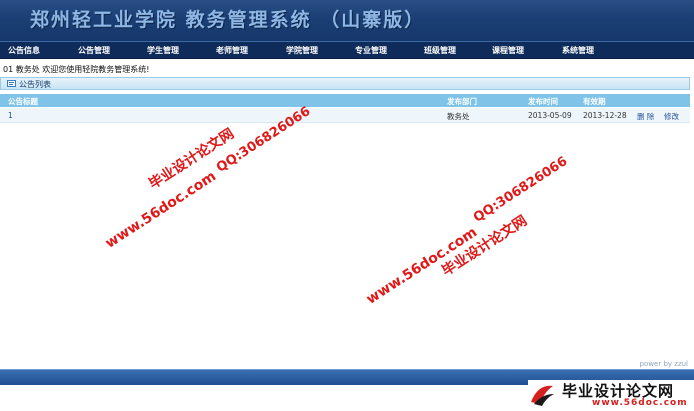  I want to click on nav-announcements: 公告信息, so click(24, 50).